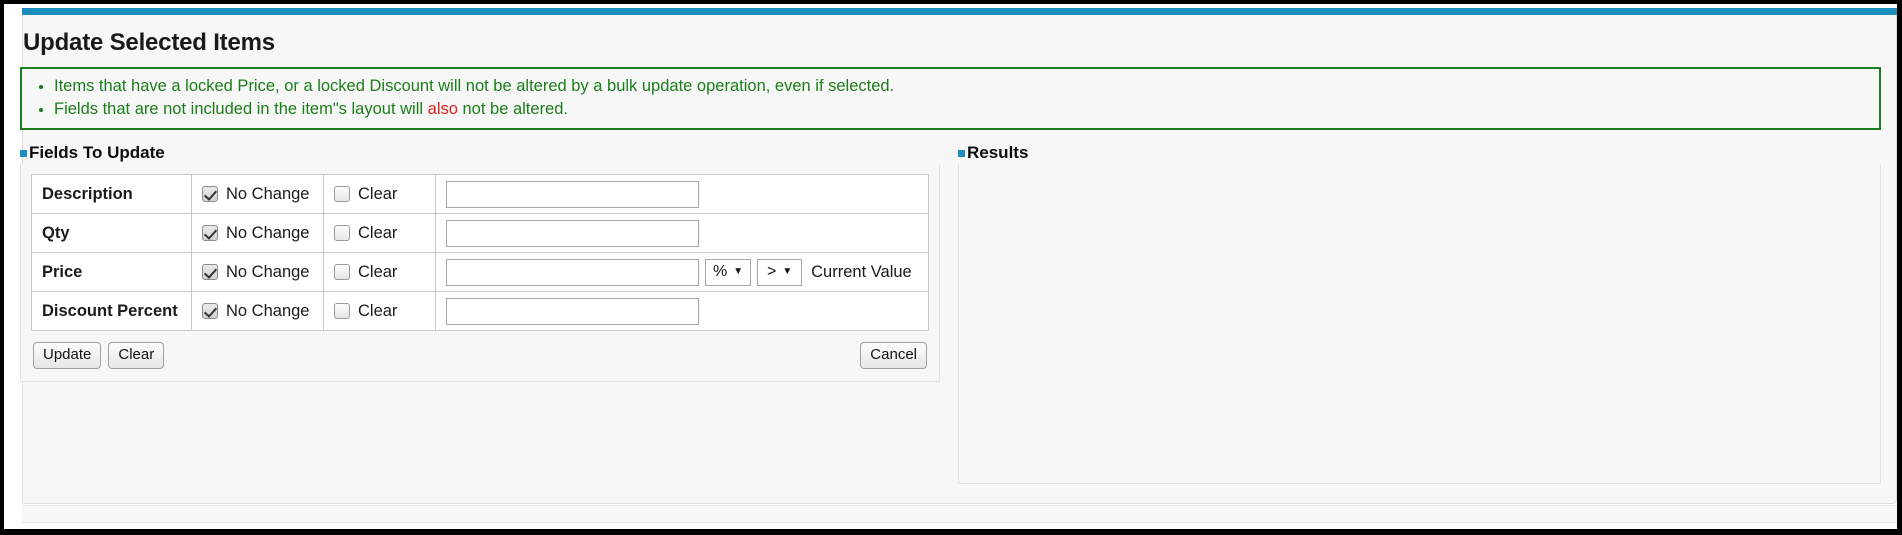 Image resolution: width=1902 pixels, height=535 pixels. I want to click on clear-checkbox-discount-percent, so click(342, 311).